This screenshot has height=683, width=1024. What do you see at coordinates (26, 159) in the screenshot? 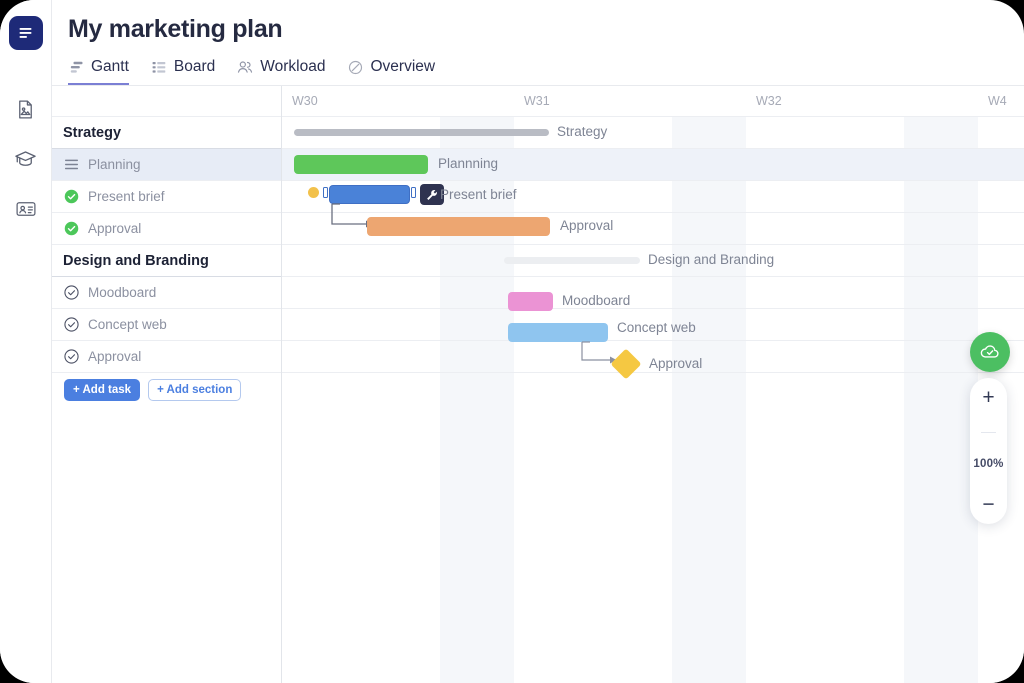
I see `graduation-cap-icon` at bounding box center [26, 159].